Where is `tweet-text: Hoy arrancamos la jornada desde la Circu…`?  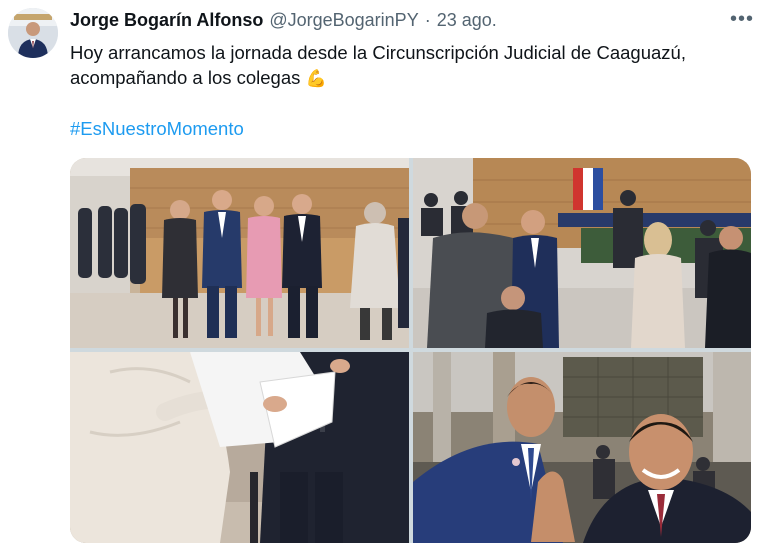
tweet-text: Hoy arrancamos la jornada desde la Circu… is located at coordinates (415, 65).